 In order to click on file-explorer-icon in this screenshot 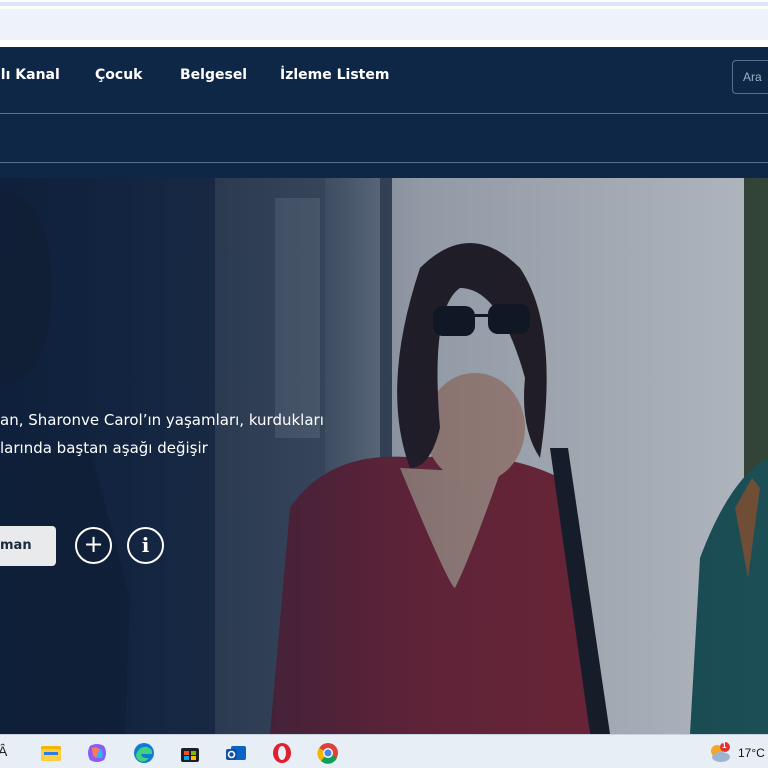, I will do `click(51, 753)`.